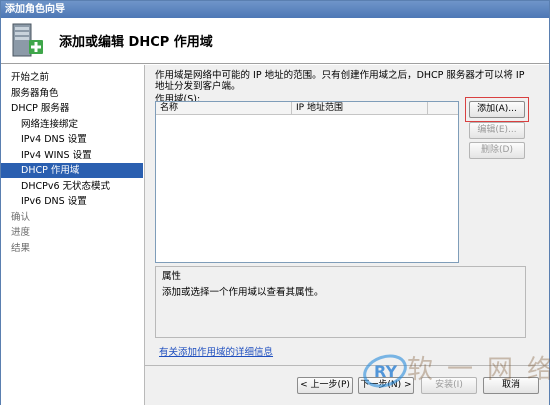  Describe the element at coordinates (216, 351) in the screenshot. I see `help-link: 有关添加作用域的详细信息` at that location.